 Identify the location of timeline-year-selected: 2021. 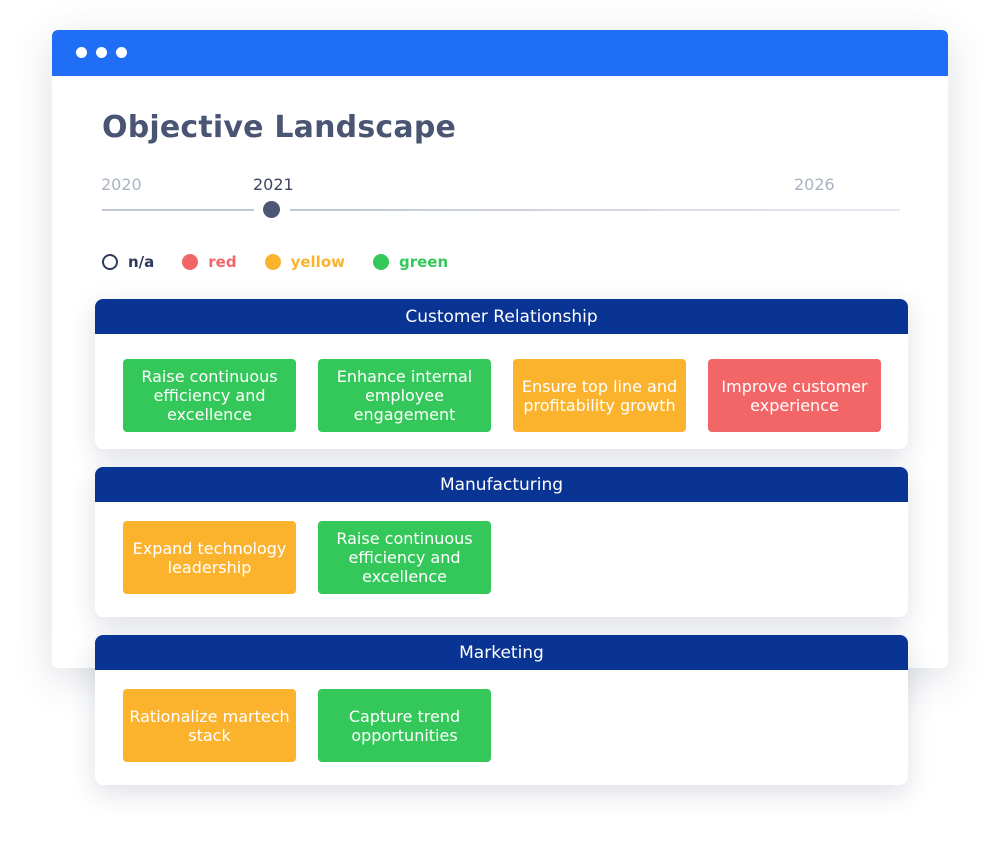
(273, 184).